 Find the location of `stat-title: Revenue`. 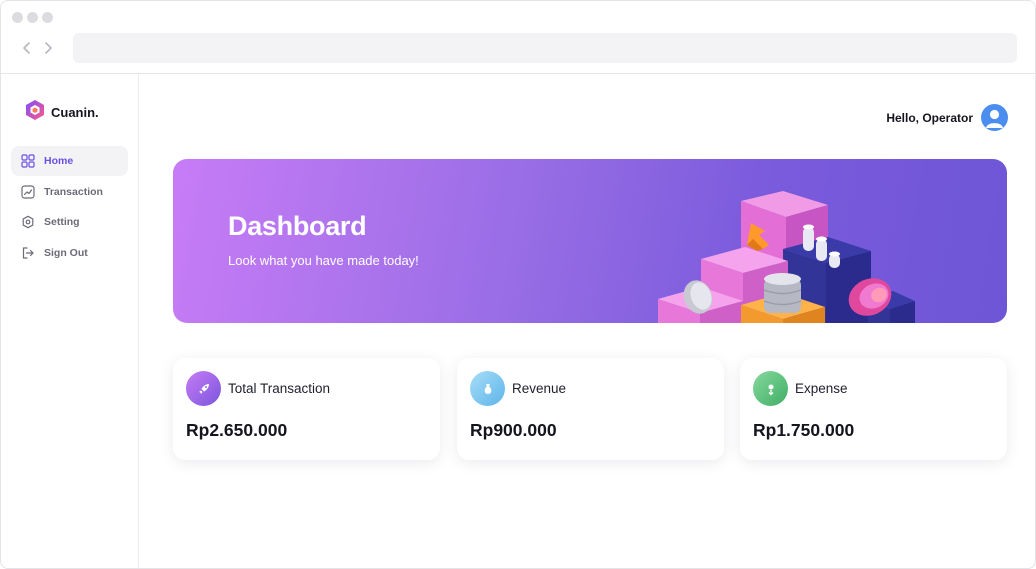

stat-title: Revenue is located at coordinates (539, 388).